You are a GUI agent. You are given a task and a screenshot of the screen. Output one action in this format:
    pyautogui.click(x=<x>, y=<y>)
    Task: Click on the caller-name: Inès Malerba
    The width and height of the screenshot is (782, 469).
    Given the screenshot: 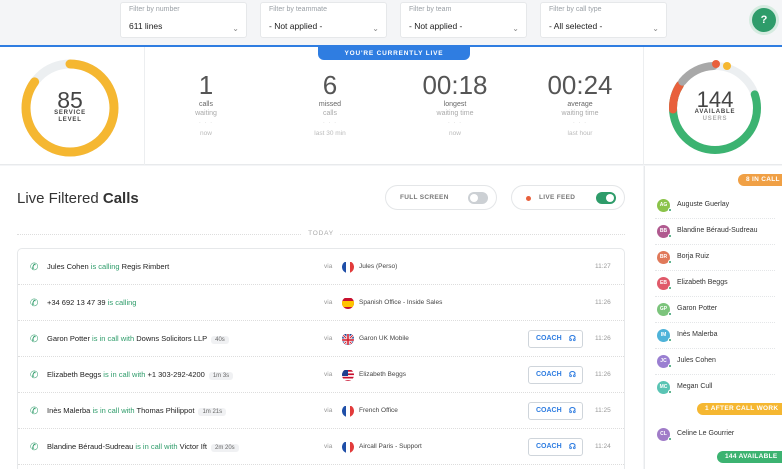 What is the action you would take?
    pyautogui.click(x=69, y=410)
    